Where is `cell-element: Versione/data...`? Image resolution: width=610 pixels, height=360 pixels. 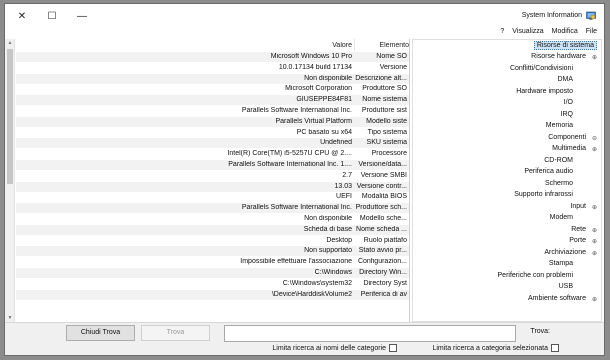 cell-element: Versione/data... is located at coordinates (382, 164).